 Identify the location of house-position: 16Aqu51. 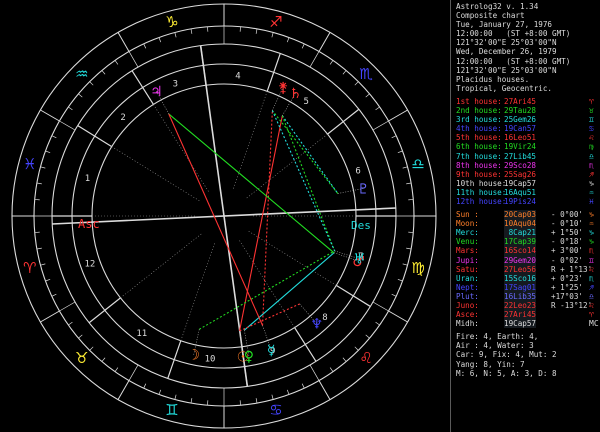
(520, 192).